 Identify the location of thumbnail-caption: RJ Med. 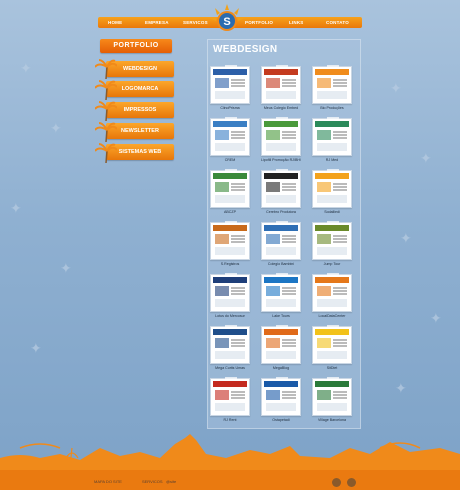
(332, 160).